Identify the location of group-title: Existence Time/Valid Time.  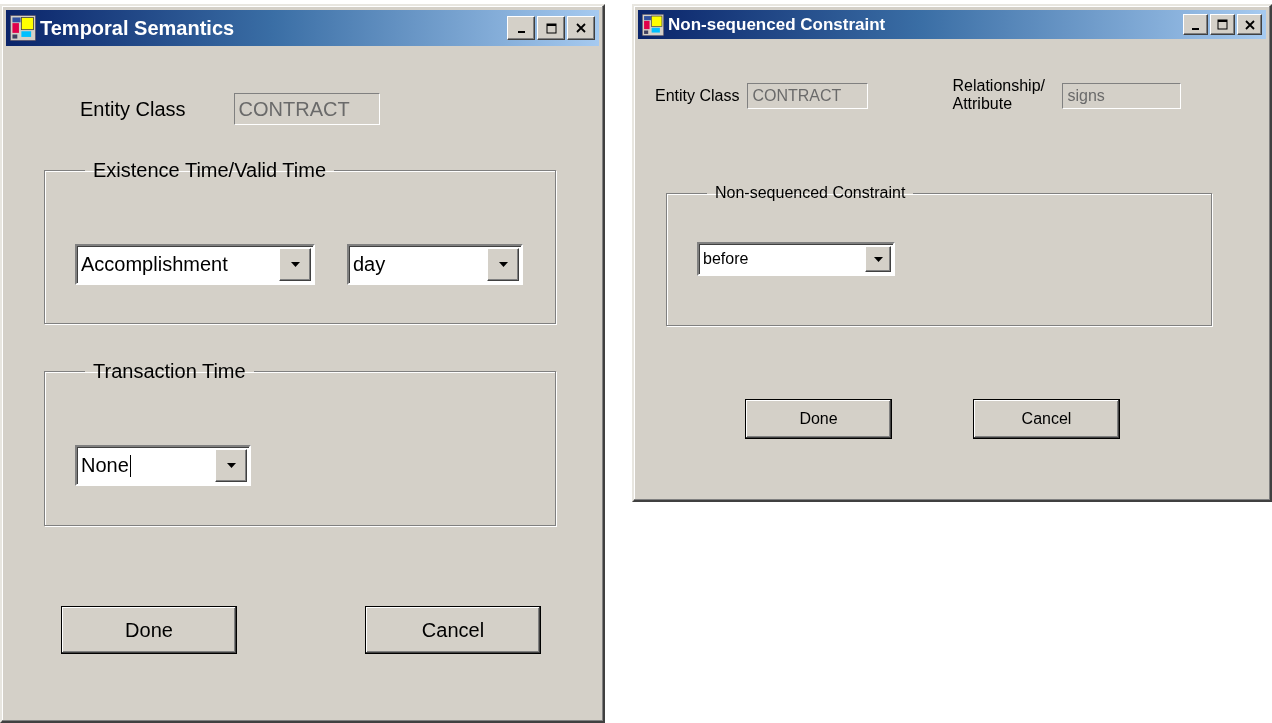
(210, 170).